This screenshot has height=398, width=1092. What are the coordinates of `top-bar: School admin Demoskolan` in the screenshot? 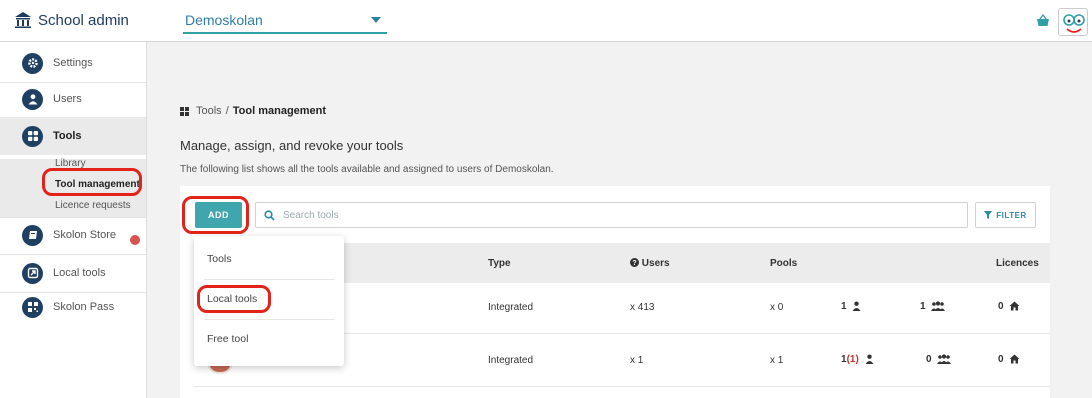 It's located at (546, 21).